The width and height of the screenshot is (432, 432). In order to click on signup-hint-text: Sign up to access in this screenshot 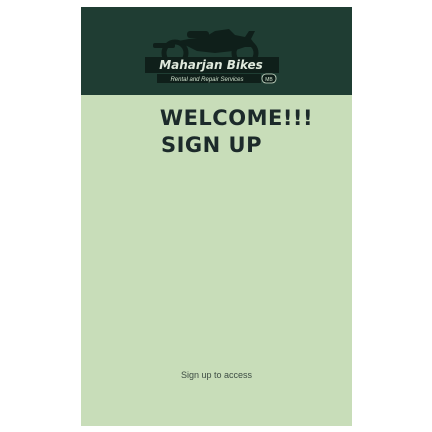, I will do `click(216, 375)`.